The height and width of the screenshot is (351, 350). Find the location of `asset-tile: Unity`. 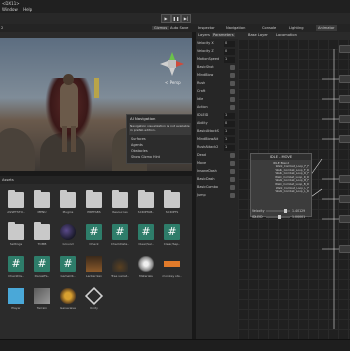

asset-tile: Unity is located at coordinates (94, 301).